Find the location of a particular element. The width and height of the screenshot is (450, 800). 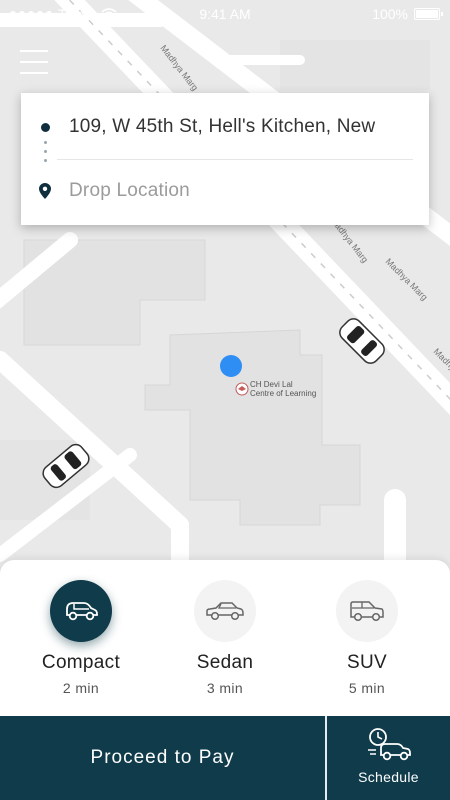

proceed-to-pay-button: Proceed to Pay is located at coordinates (162, 758).